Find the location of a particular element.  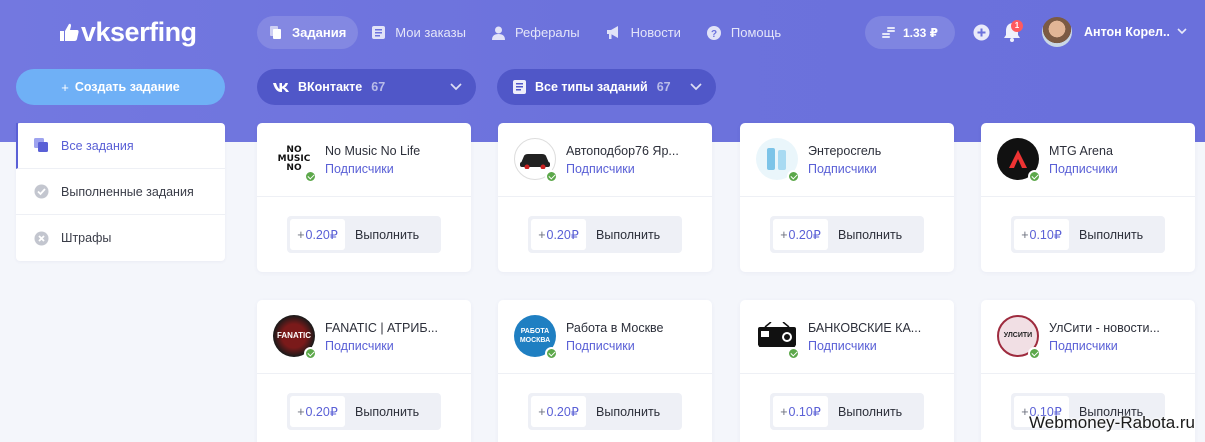

check-circle-icon is located at coordinates (41, 191).